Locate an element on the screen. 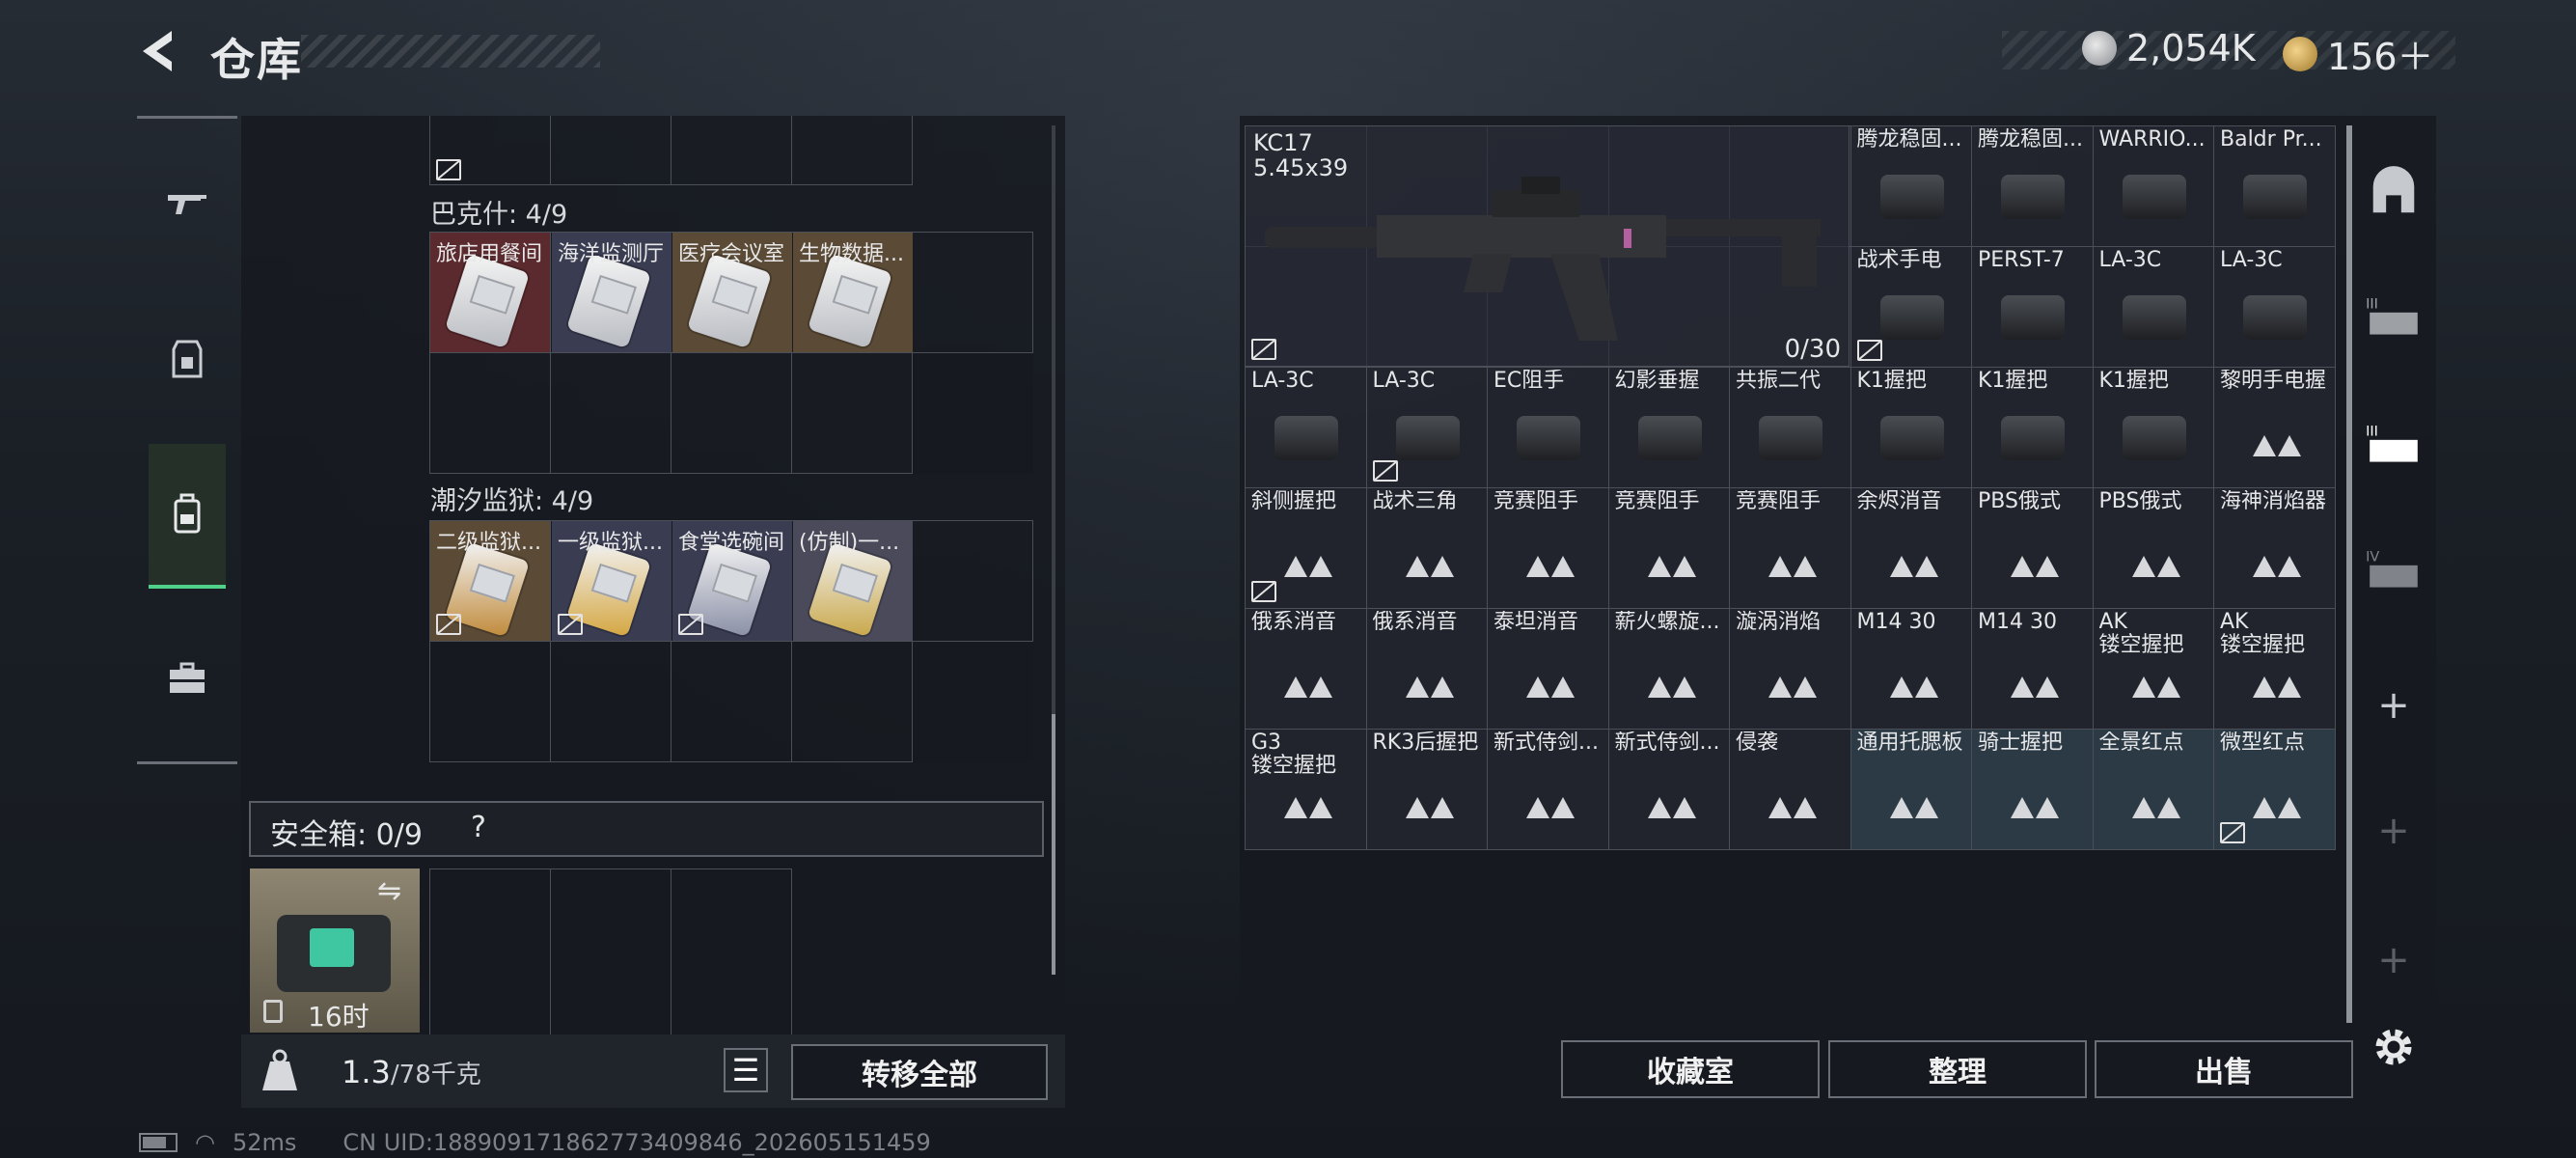 The image size is (2576, 1158). stash-item: 共振二代 is located at coordinates (1791, 428).